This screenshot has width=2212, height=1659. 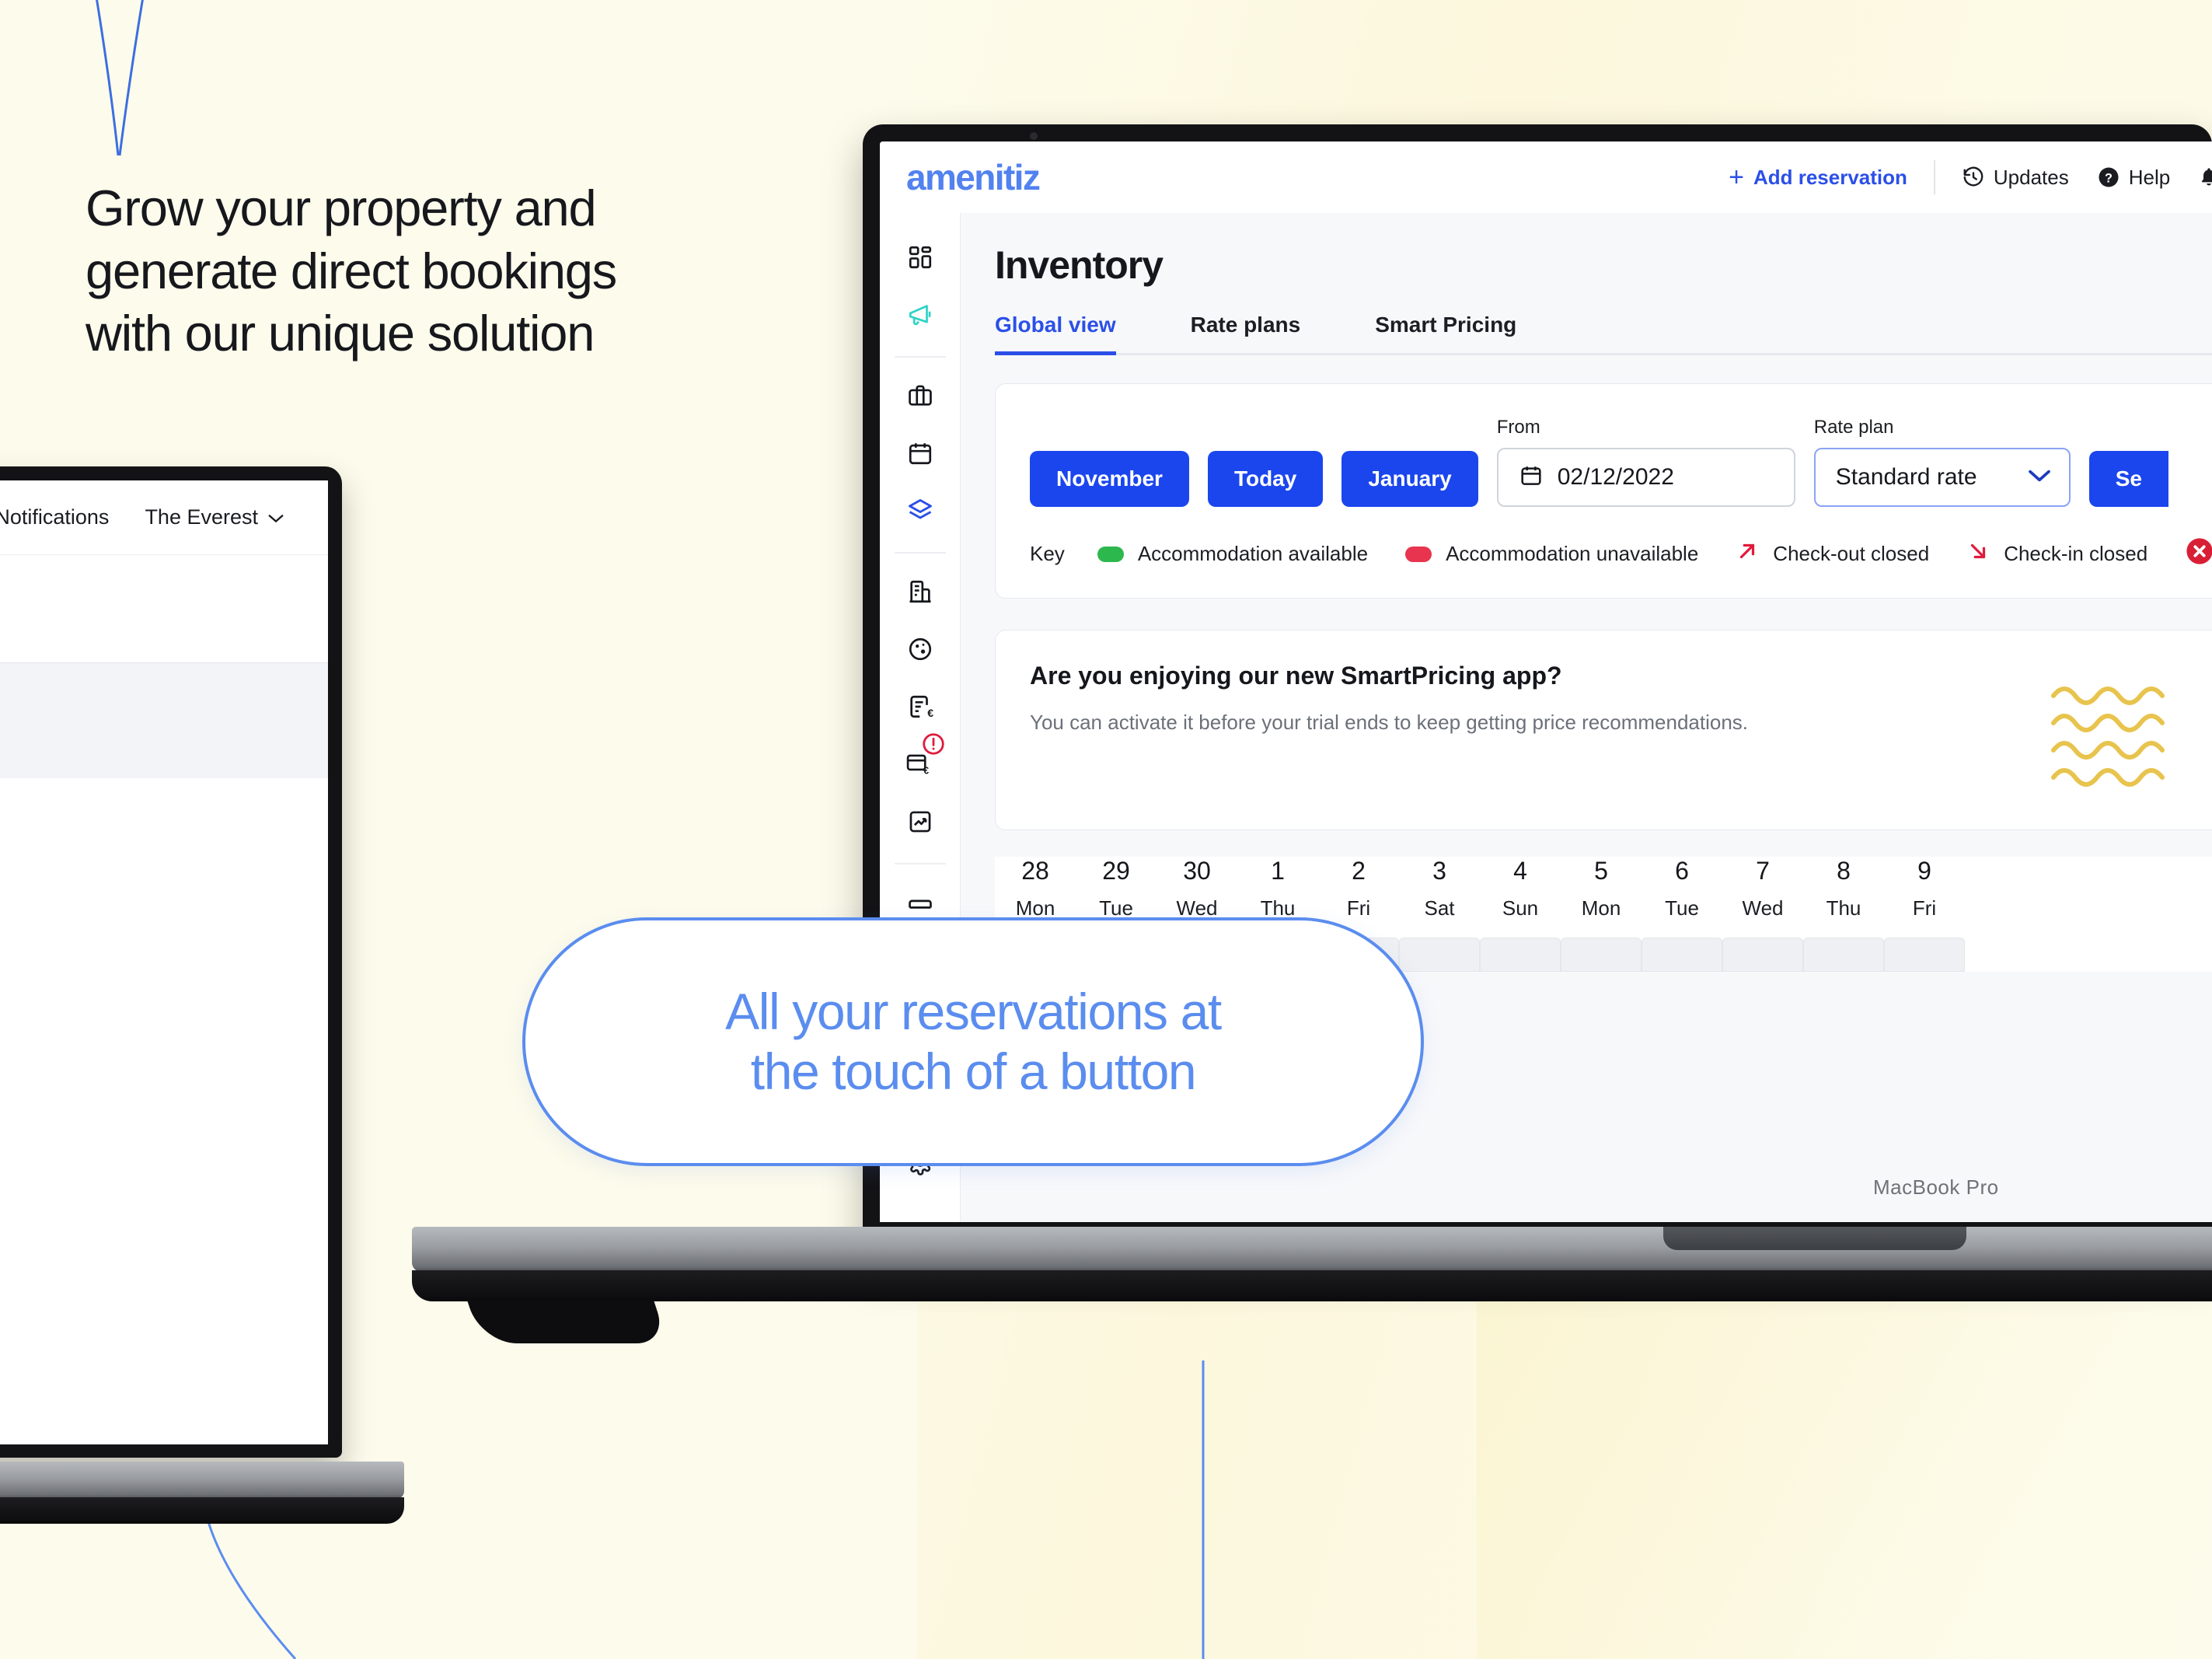 I want to click on calendar-column: 4 Sun, so click(x=1520, y=888).